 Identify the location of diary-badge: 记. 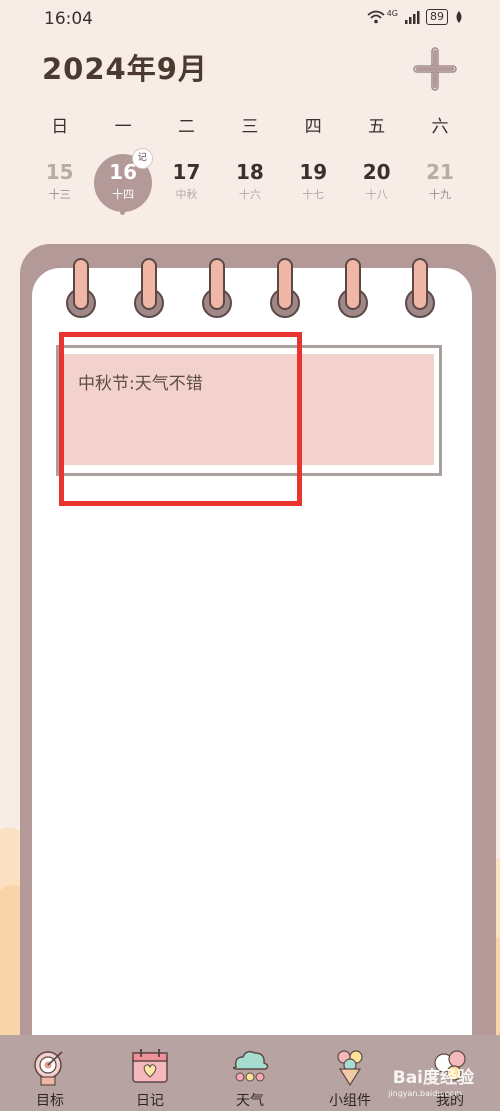
(142, 158).